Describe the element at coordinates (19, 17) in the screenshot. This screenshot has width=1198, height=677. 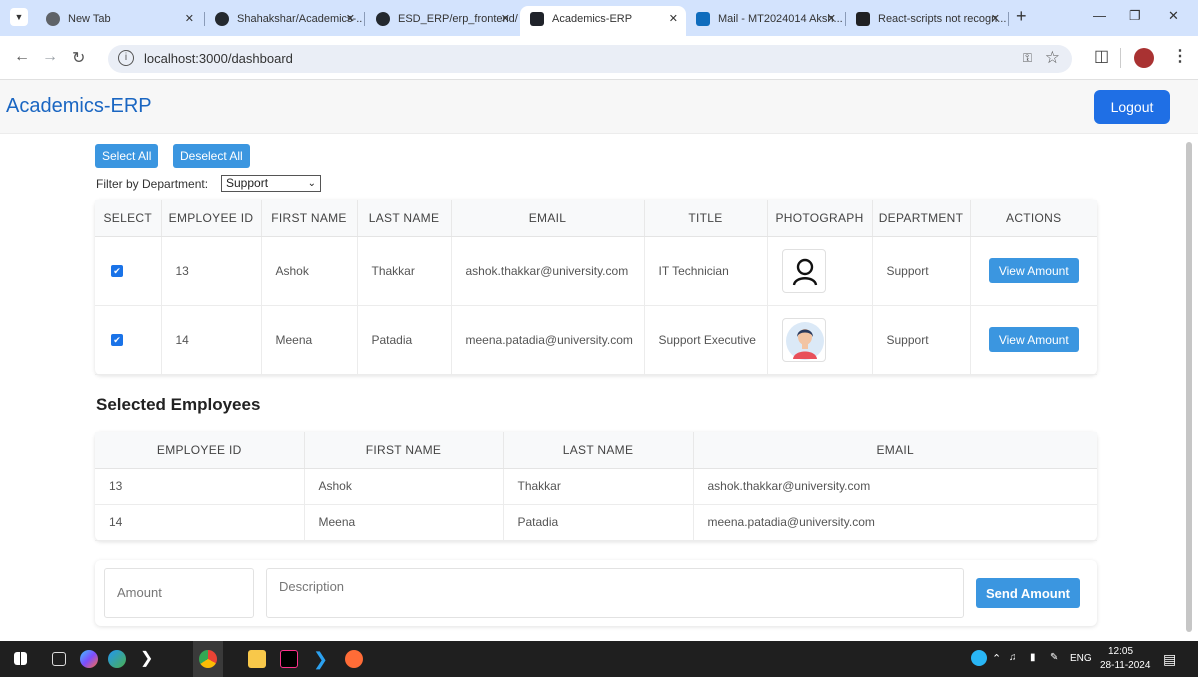
I see `tab-search-icon: ▼` at that location.